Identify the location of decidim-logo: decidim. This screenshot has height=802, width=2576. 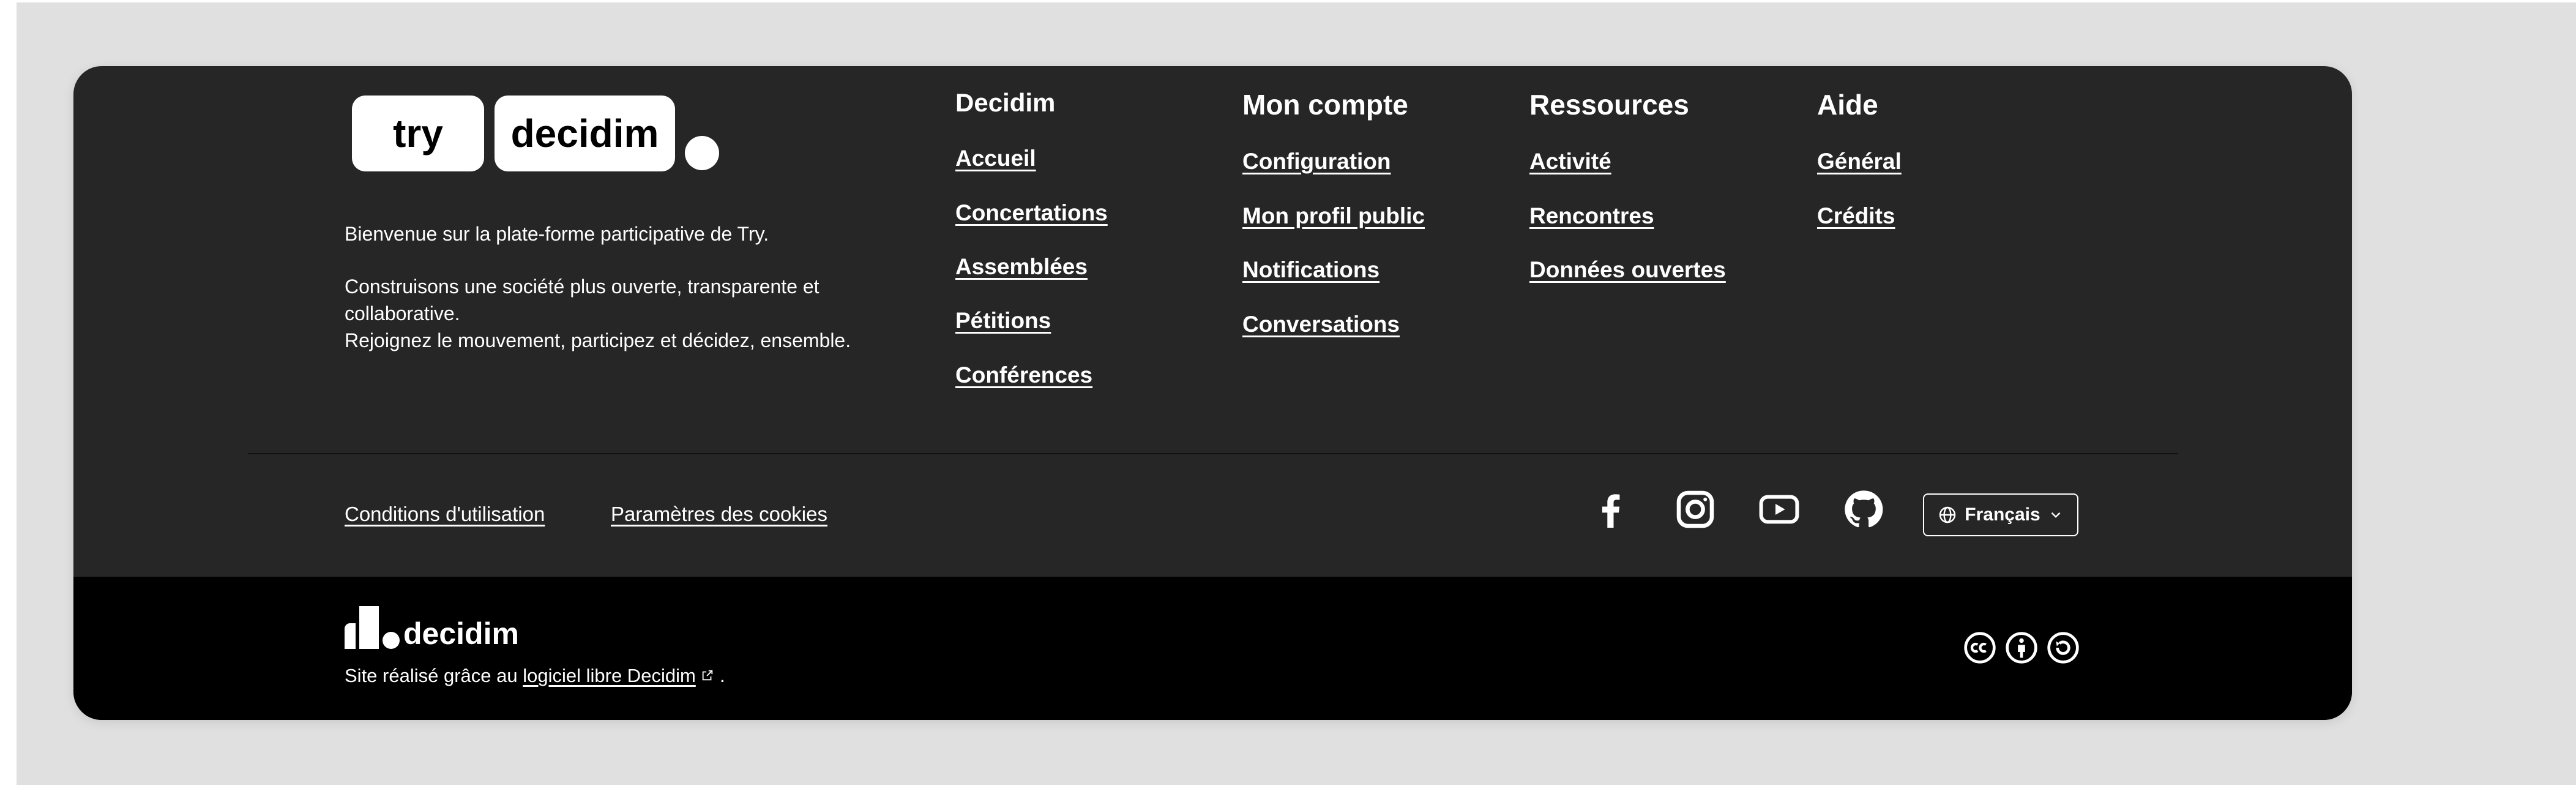
(436, 628).